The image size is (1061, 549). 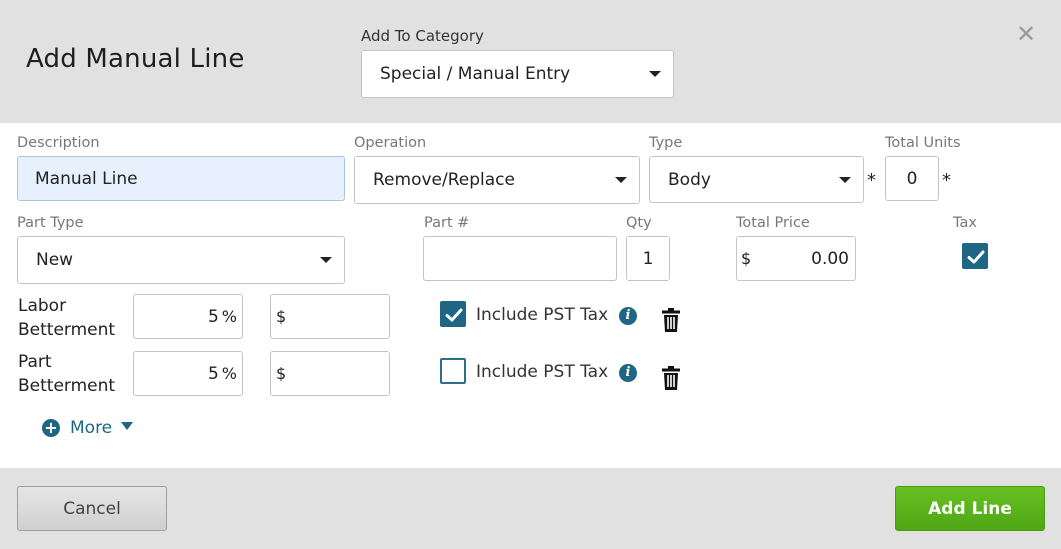 What do you see at coordinates (542, 315) in the screenshot?
I see `labor-include-pst-label: Include PST Tax` at bounding box center [542, 315].